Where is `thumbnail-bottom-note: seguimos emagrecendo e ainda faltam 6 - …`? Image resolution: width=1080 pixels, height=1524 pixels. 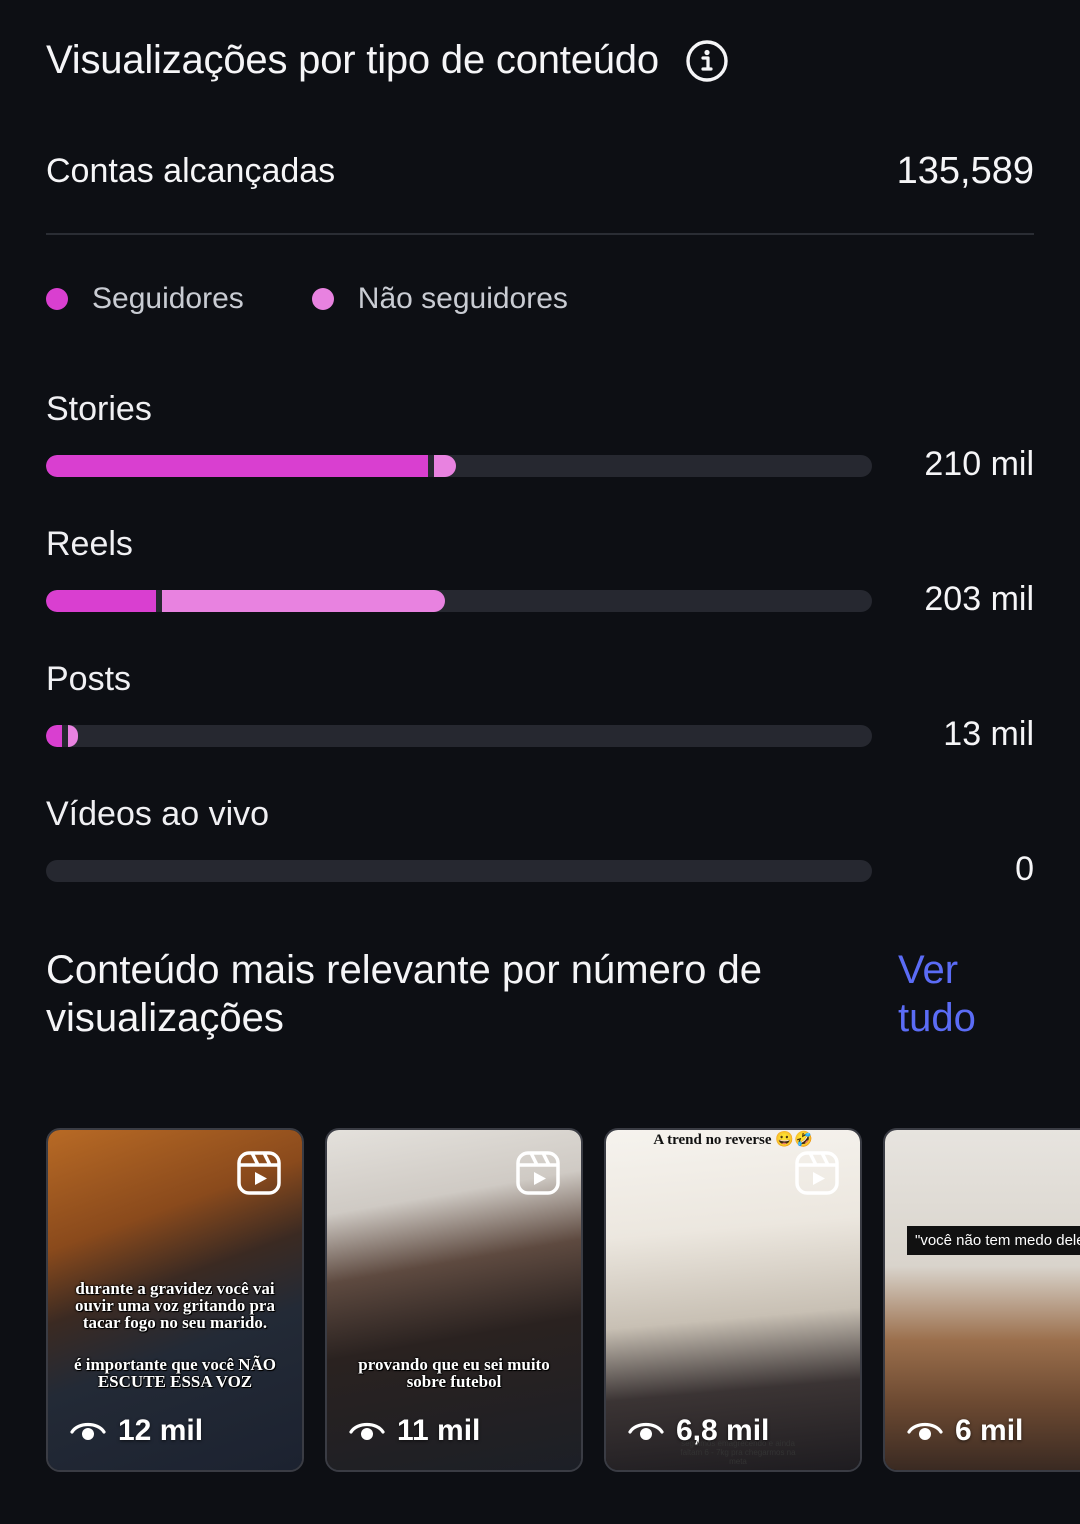
thumbnail-bottom-note: seguimos emagrecendo e ainda faltam 6 - … is located at coordinates (738, 1452).